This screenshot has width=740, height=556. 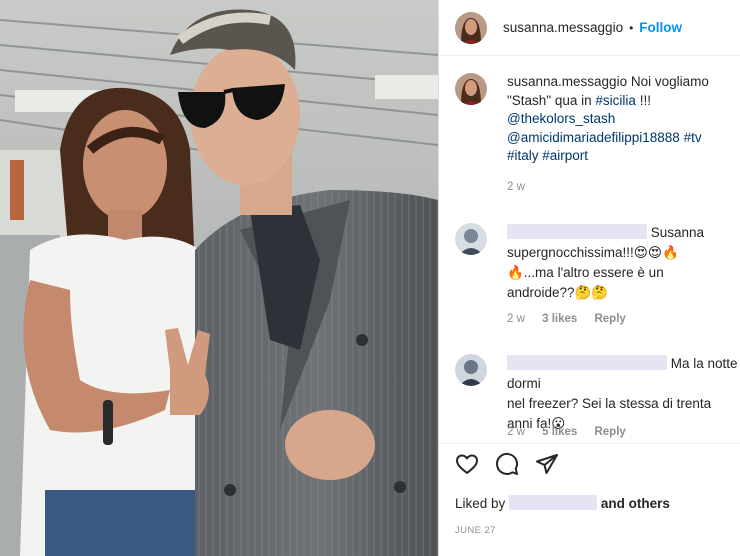 What do you see at coordinates (559, 432) in the screenshot?
I see `comment-likes: 5 likes` at bounding box center [559, 432].